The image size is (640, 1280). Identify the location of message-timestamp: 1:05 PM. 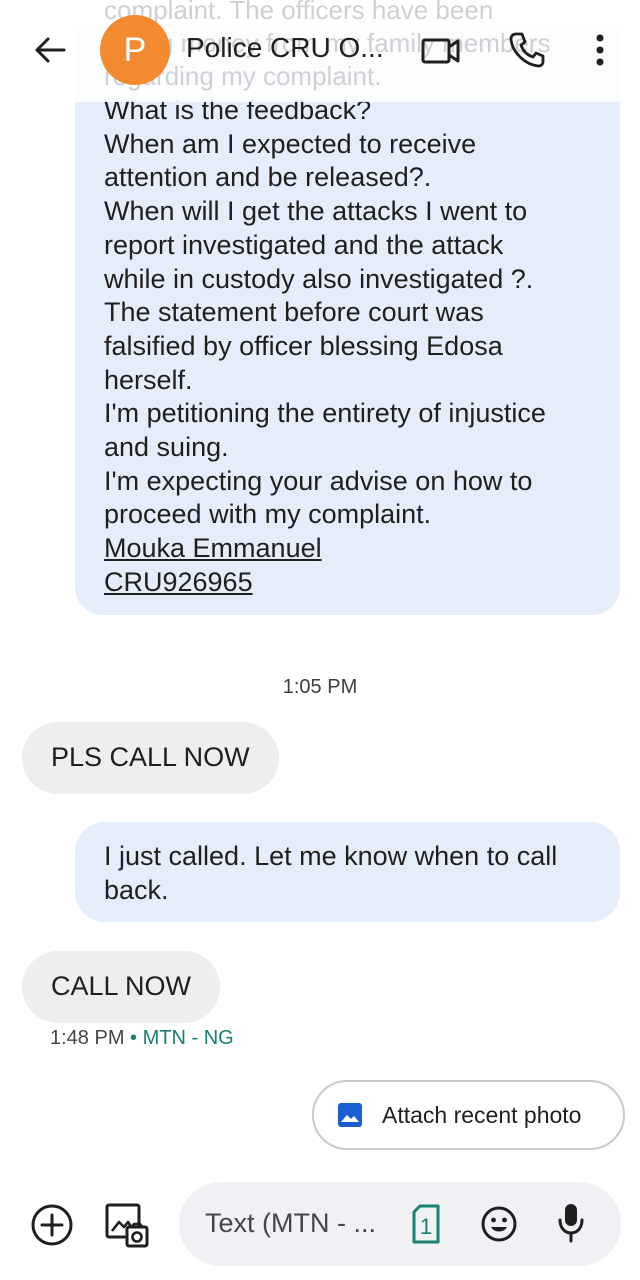
(320, 687).